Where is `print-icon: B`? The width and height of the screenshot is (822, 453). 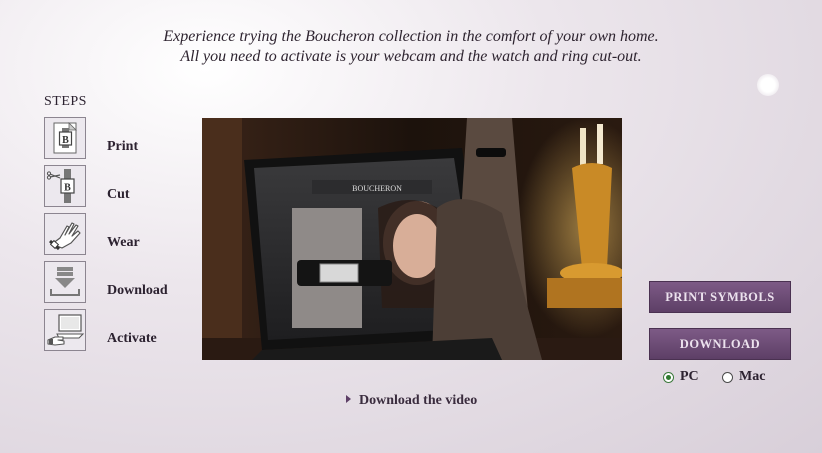
print-icon: B is located at coordinates (65, 138).